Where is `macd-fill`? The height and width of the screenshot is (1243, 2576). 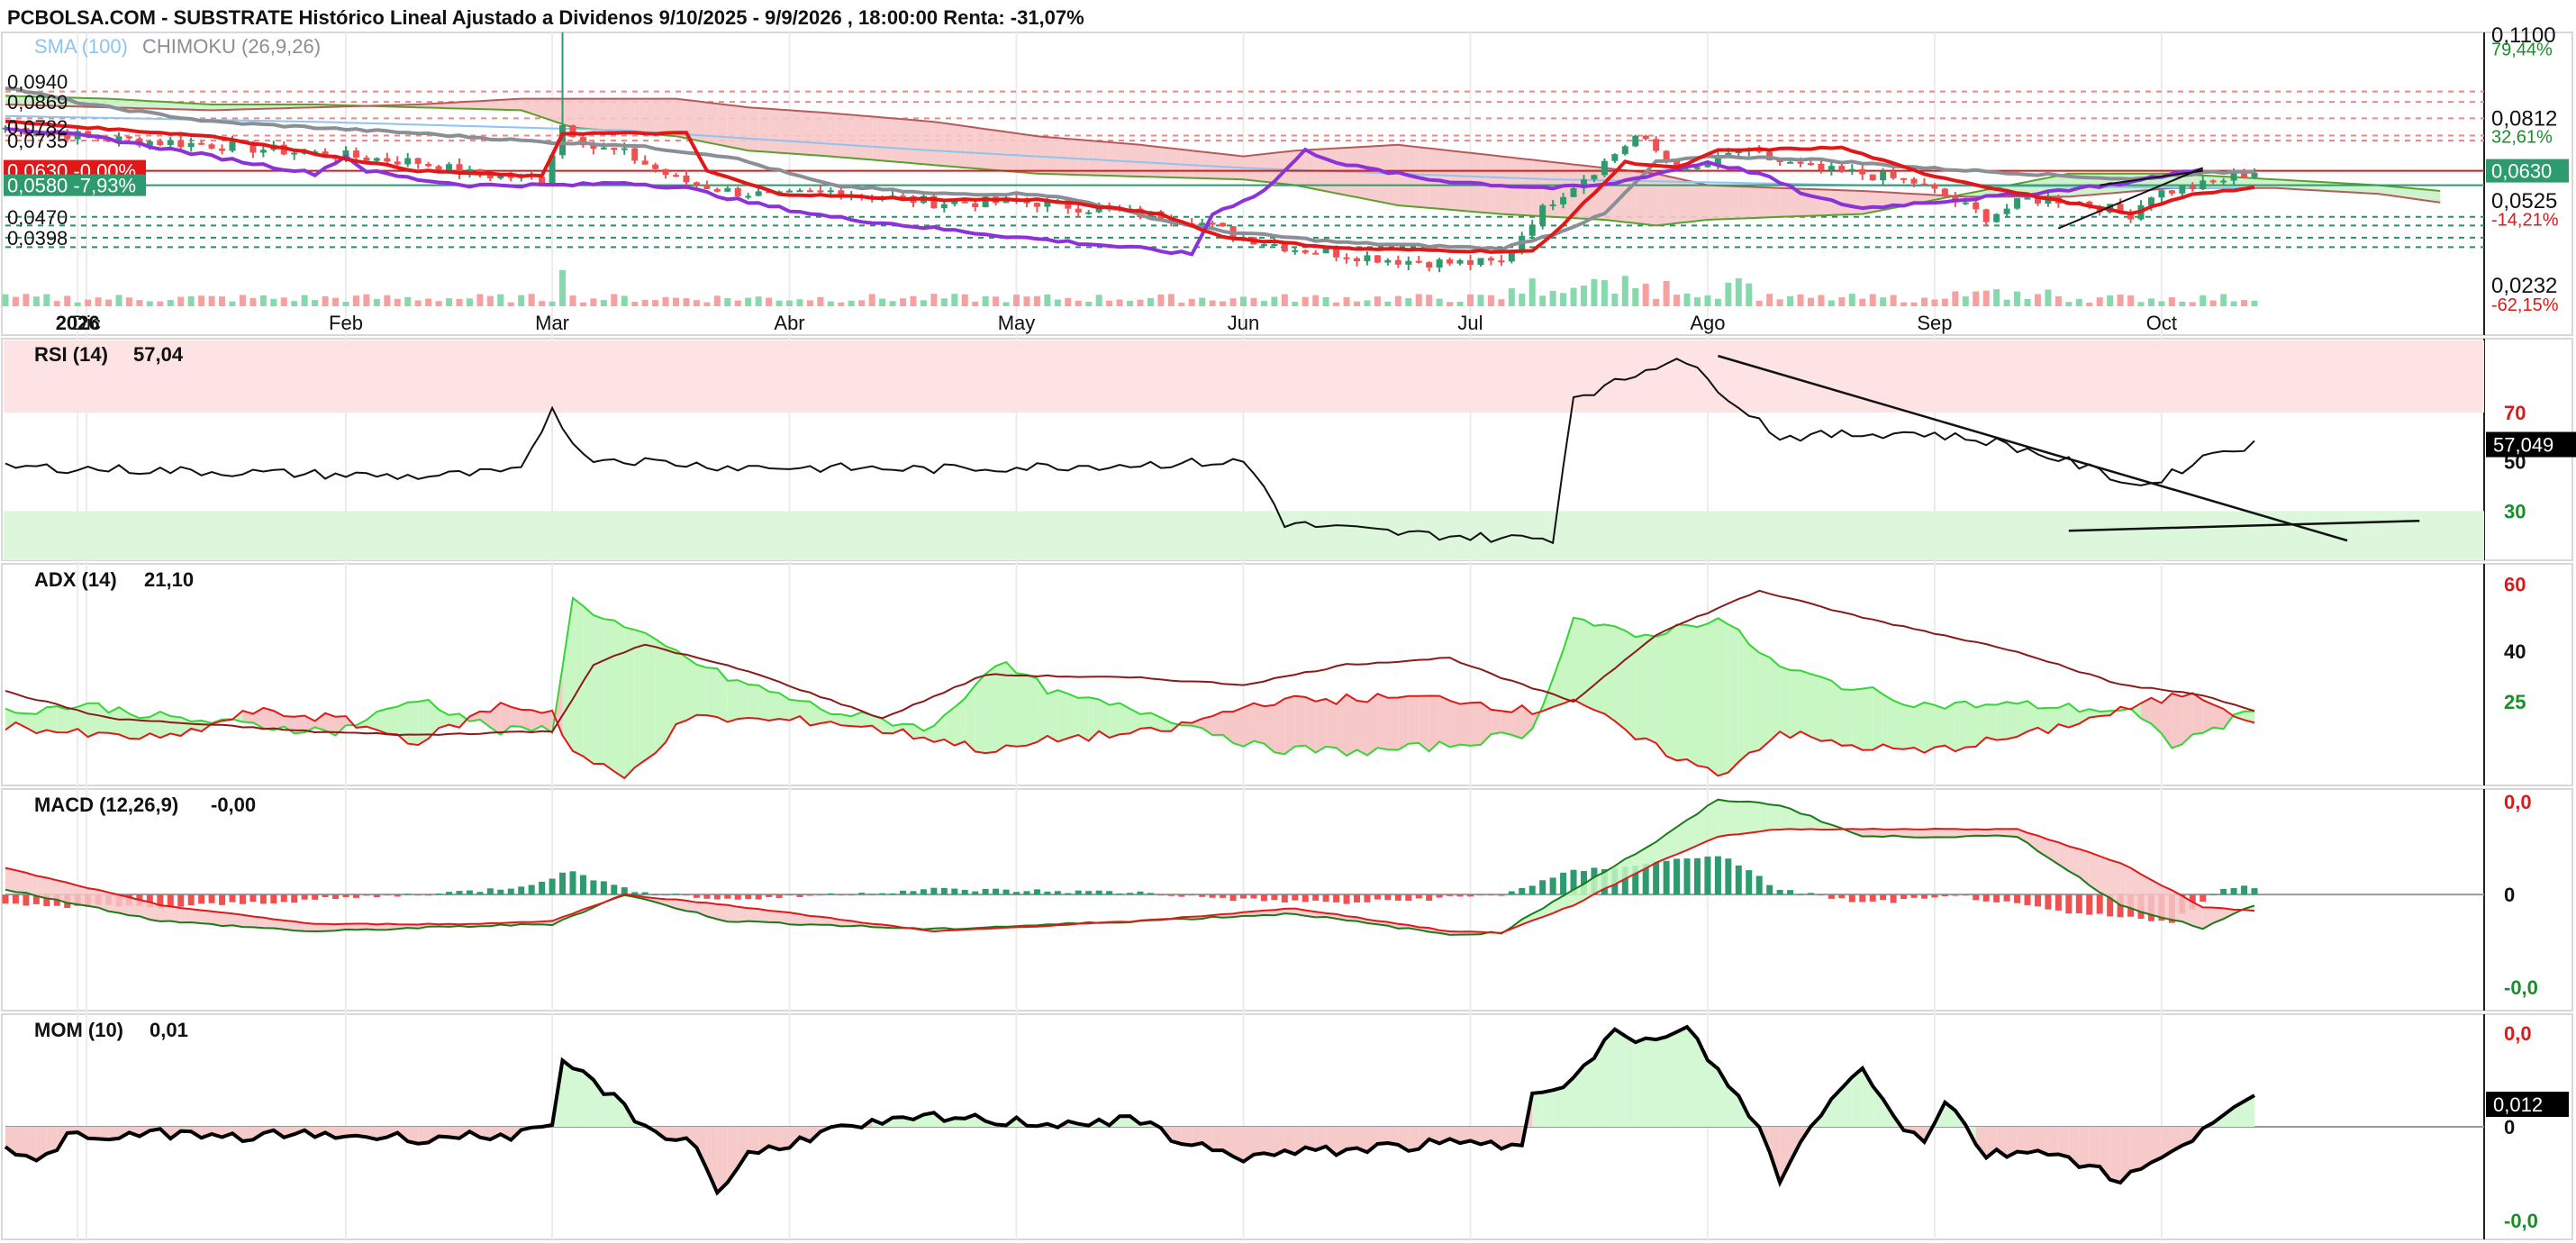 macd-fill is located at coordinates (1786, 817).